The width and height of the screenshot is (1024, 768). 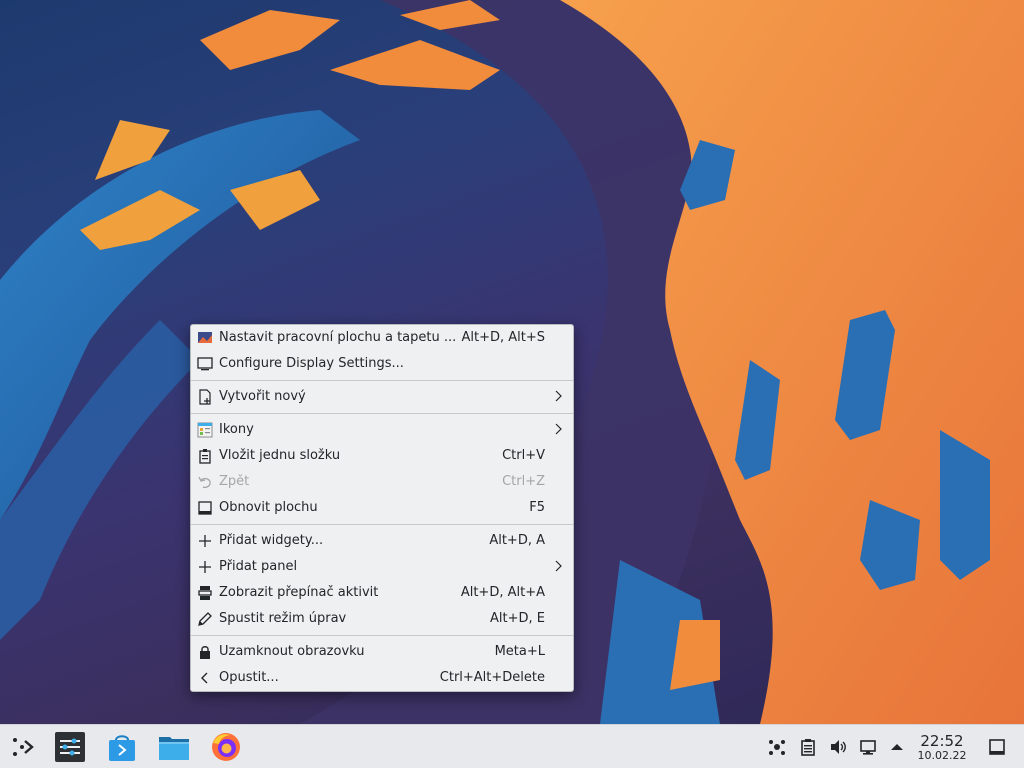 I want to click on desktop-wallpaper-icon, so click(x=205, y=338).